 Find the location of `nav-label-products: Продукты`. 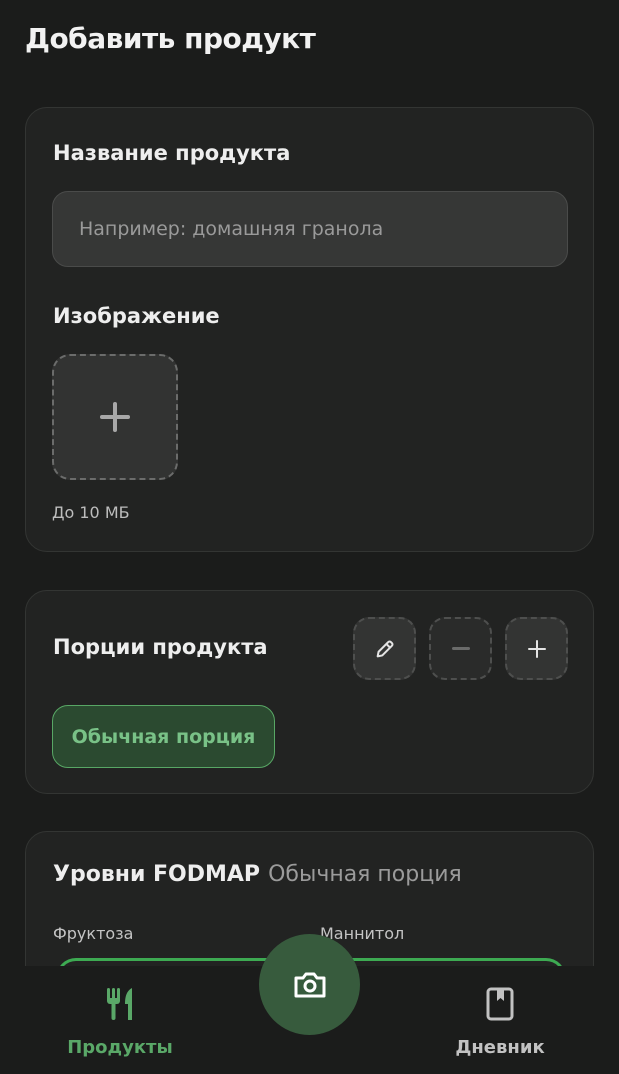

nav-label-products: Продукты is located at coordinates (120, 1047).